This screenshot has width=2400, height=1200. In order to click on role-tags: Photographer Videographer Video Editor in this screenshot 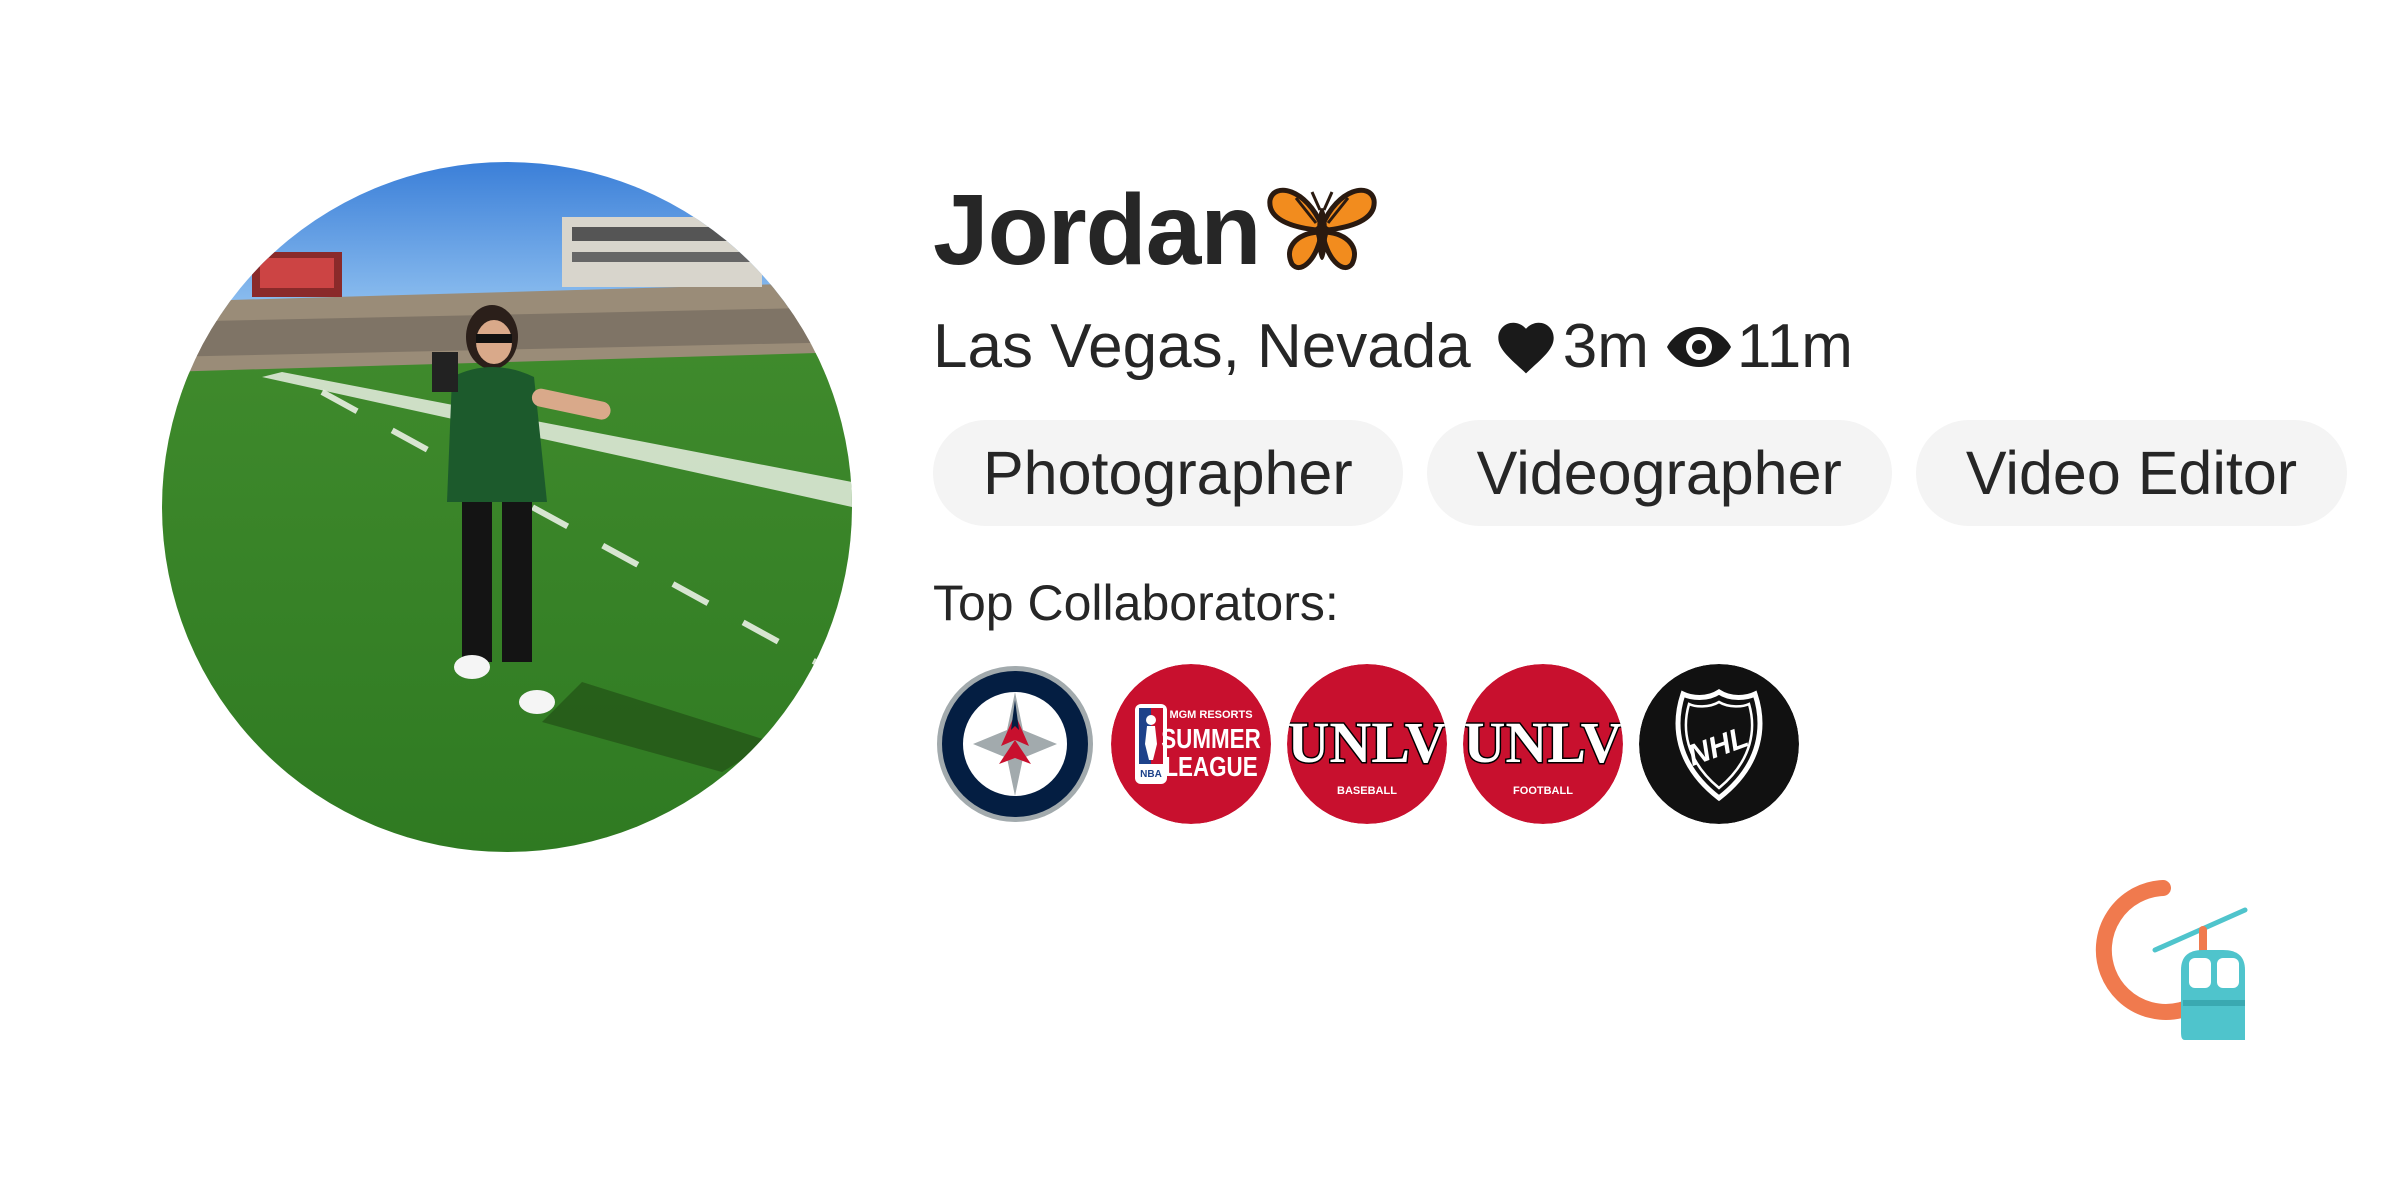, I will do `click(1653, 473)`.